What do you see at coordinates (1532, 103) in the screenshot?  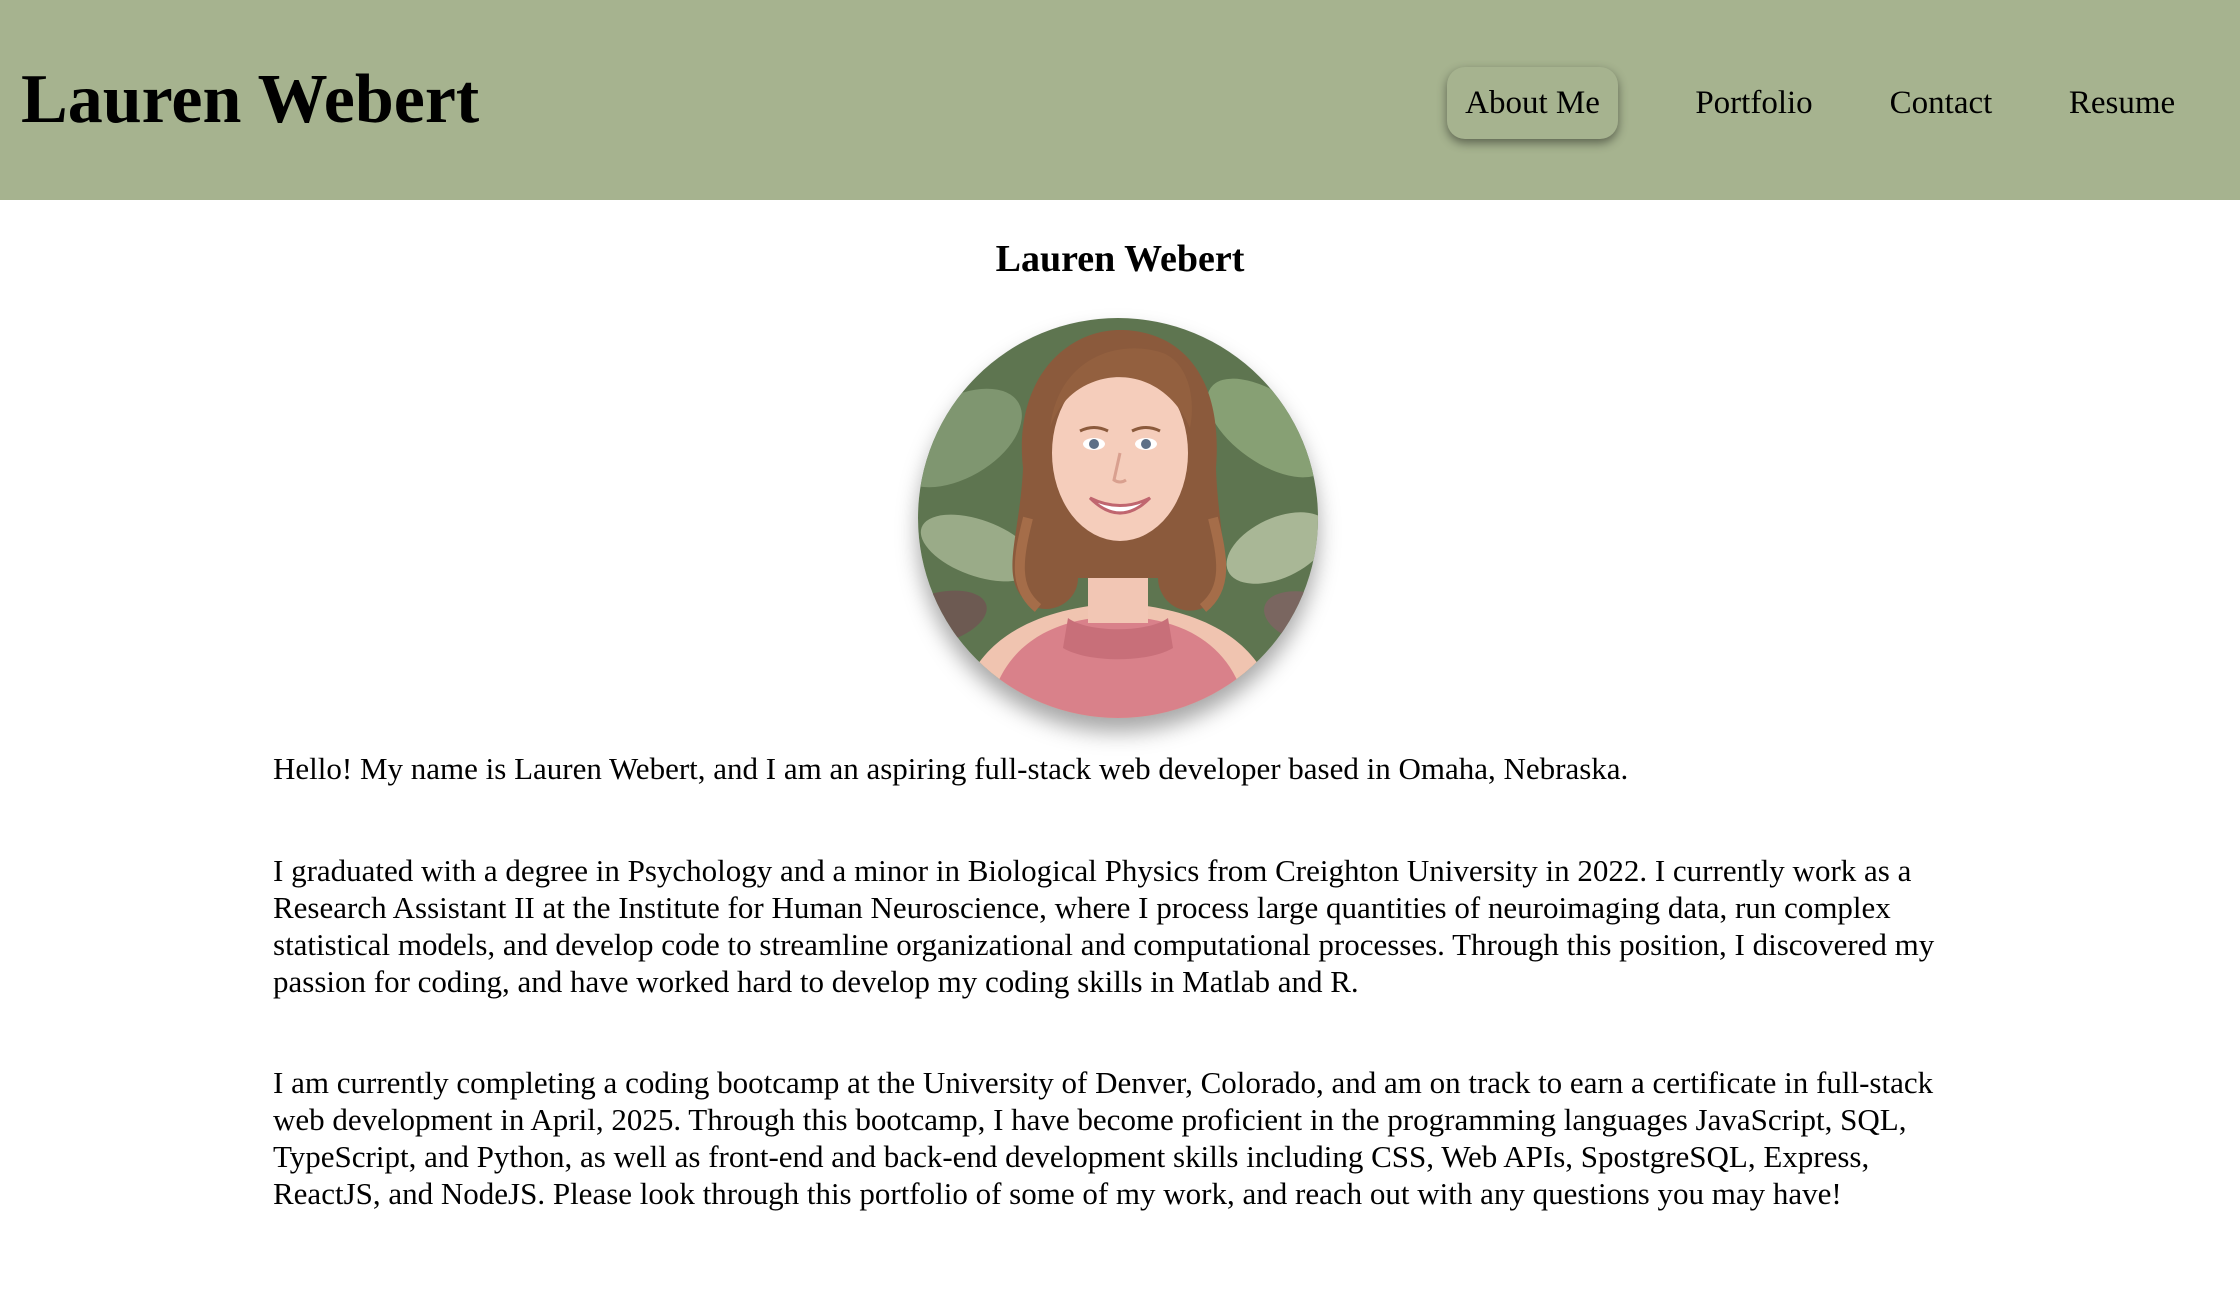 I see `nav-link-about-me: About Me` at bounding box center [1532, 103].